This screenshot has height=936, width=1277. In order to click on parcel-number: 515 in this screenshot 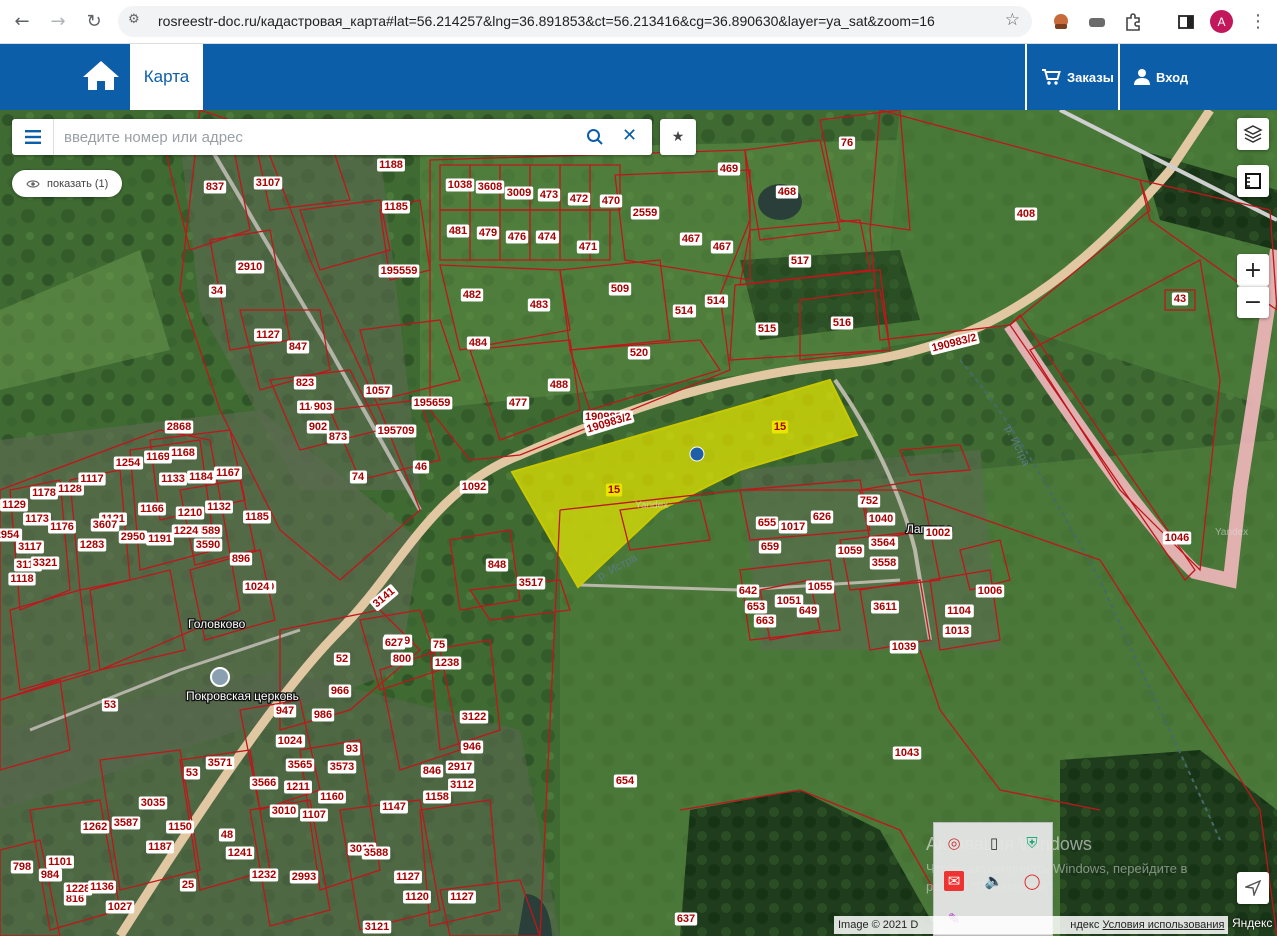, I will do `click(767, 329)`.